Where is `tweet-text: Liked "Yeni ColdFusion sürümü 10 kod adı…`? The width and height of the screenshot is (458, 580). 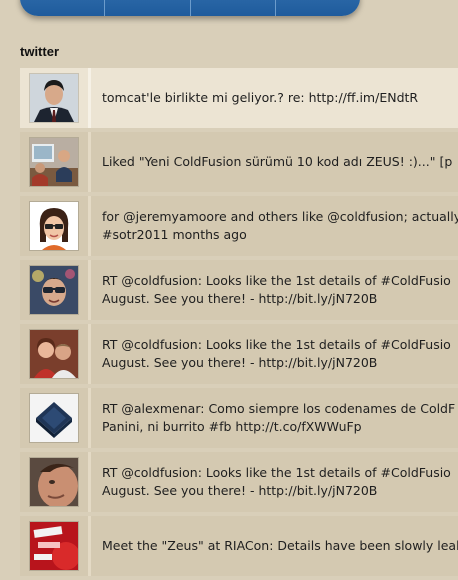 tweet-text: Liked "Yeni ColdFusion sürümü 10 kod adı… is located at coordinates (277, 161).